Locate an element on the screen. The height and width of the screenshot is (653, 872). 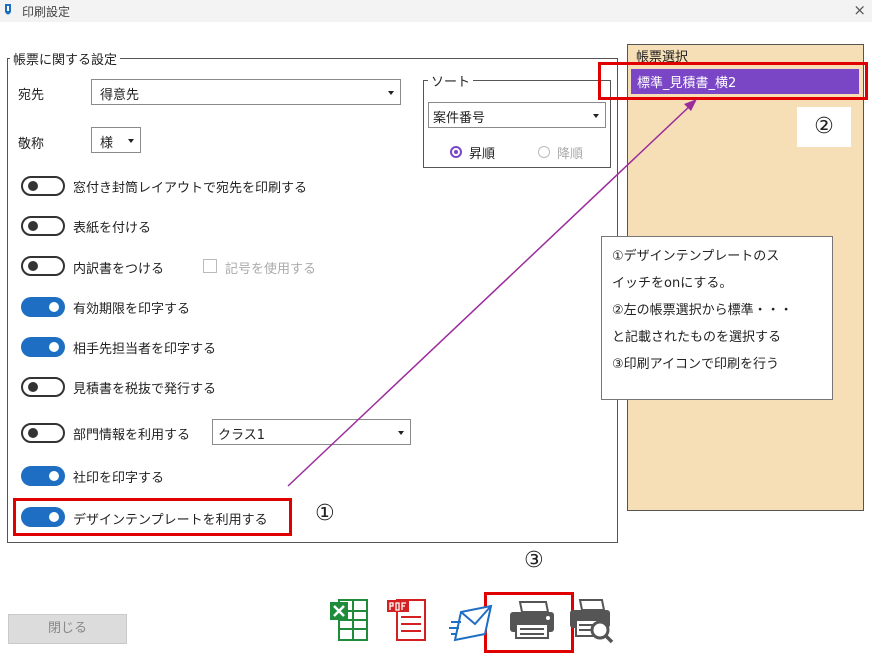
excel-icon is located at coordinates (350, 620).